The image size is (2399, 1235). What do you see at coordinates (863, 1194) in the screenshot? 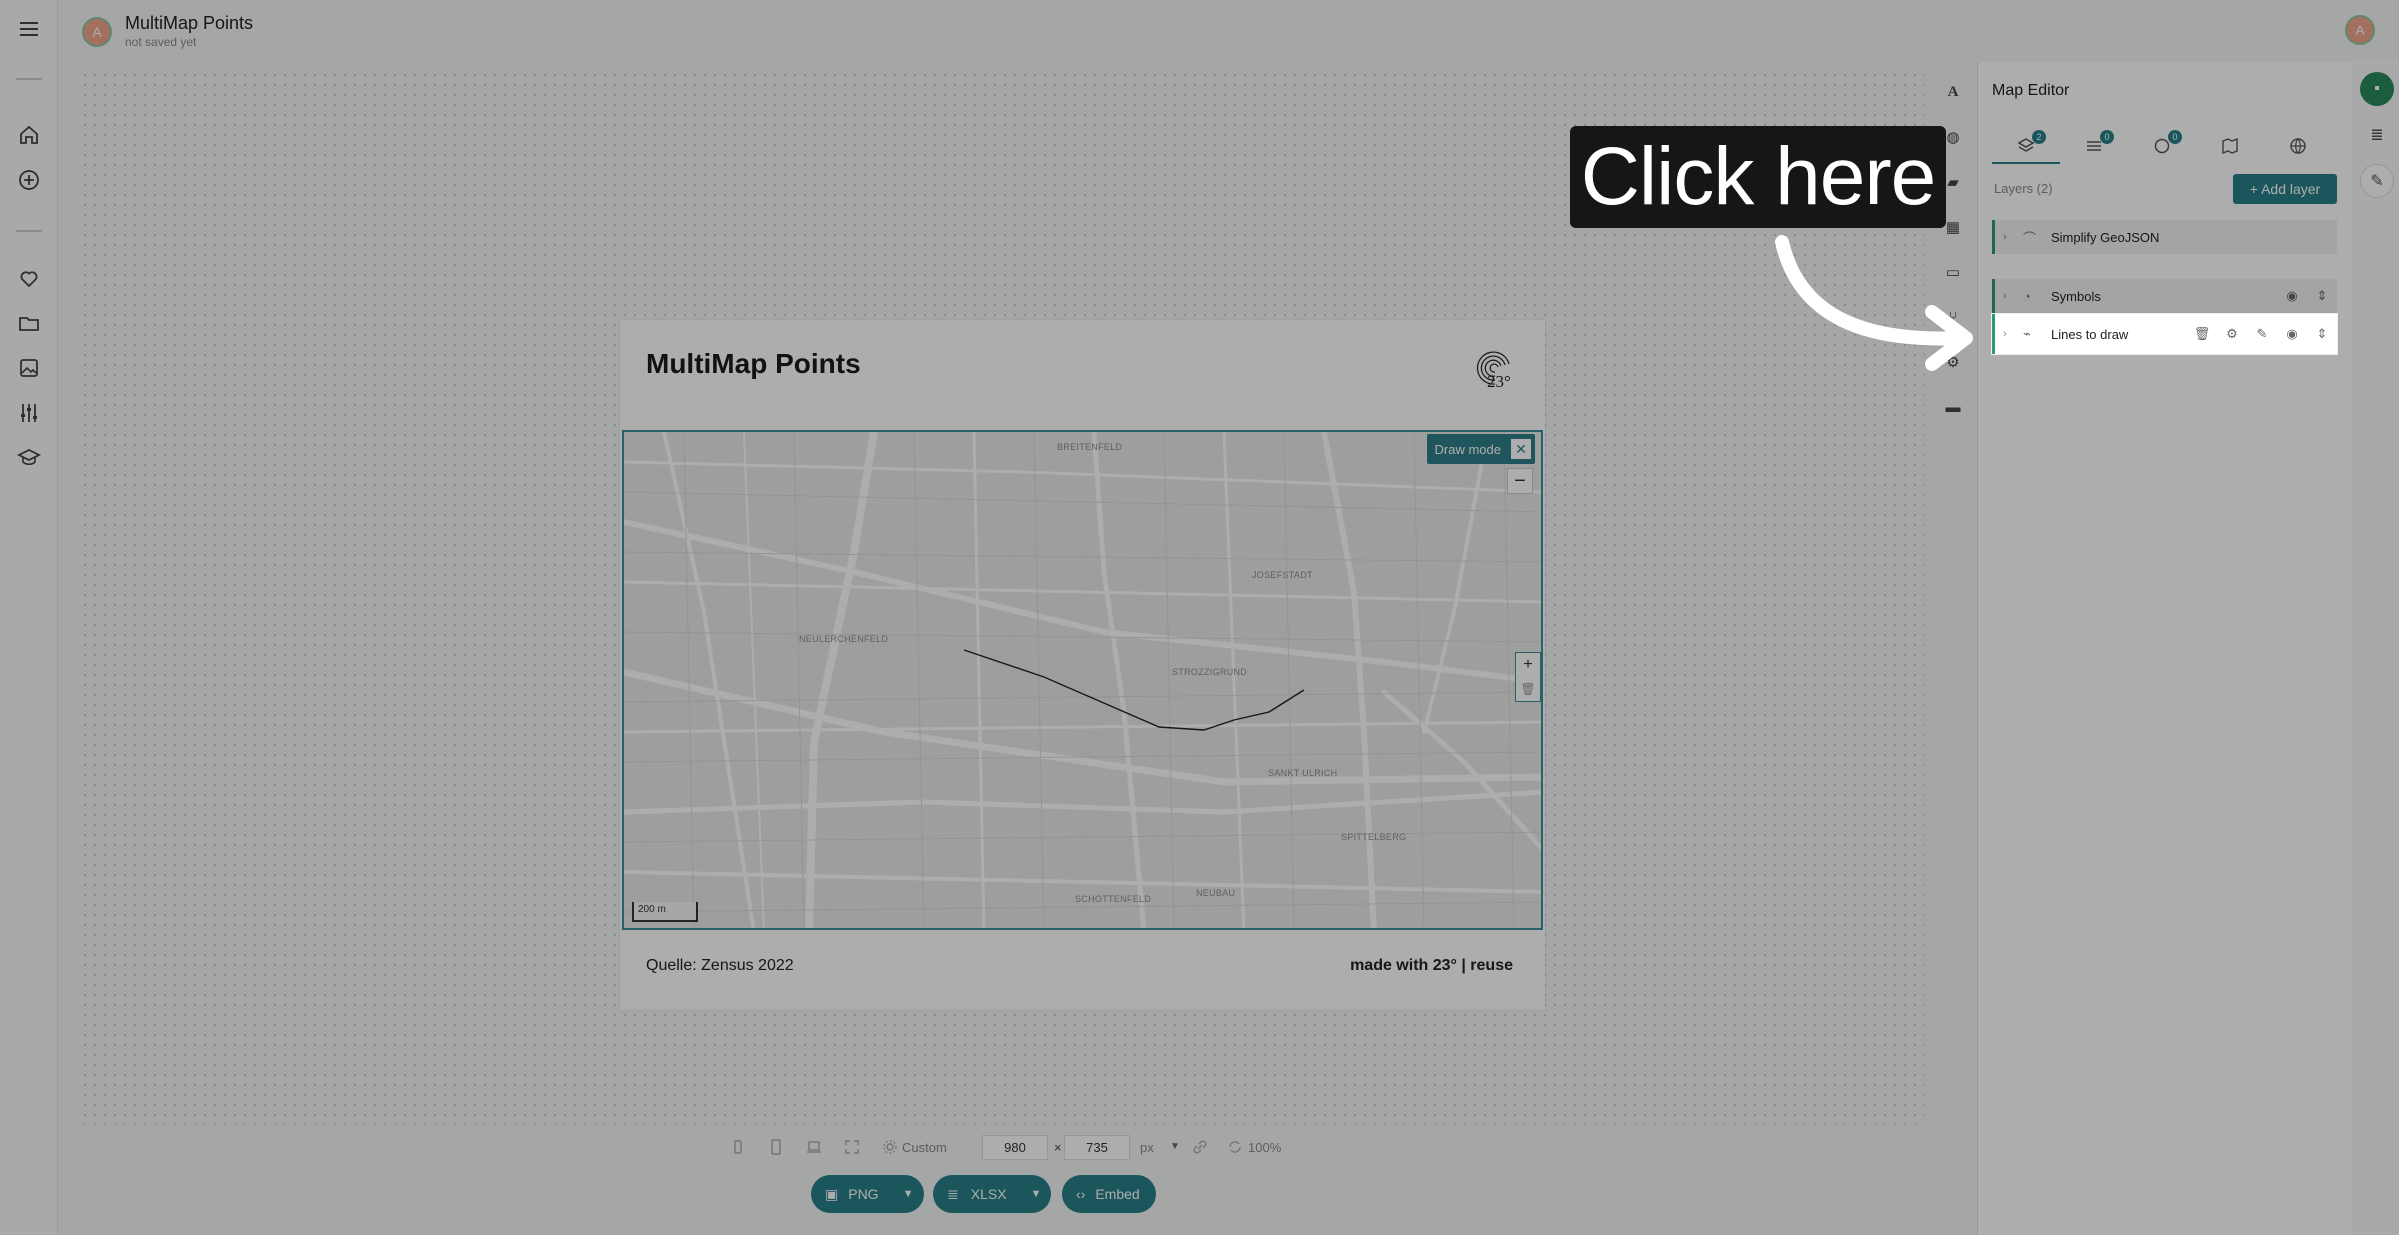
I see `export-png-label: PNG` at bounding box center [863, 1194].